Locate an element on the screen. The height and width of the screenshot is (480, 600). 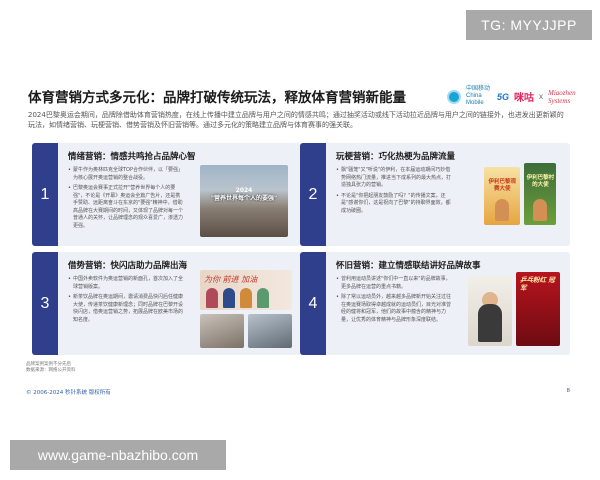
banner-text: 为你 前进 加油 is located at coordinates (231, 279).